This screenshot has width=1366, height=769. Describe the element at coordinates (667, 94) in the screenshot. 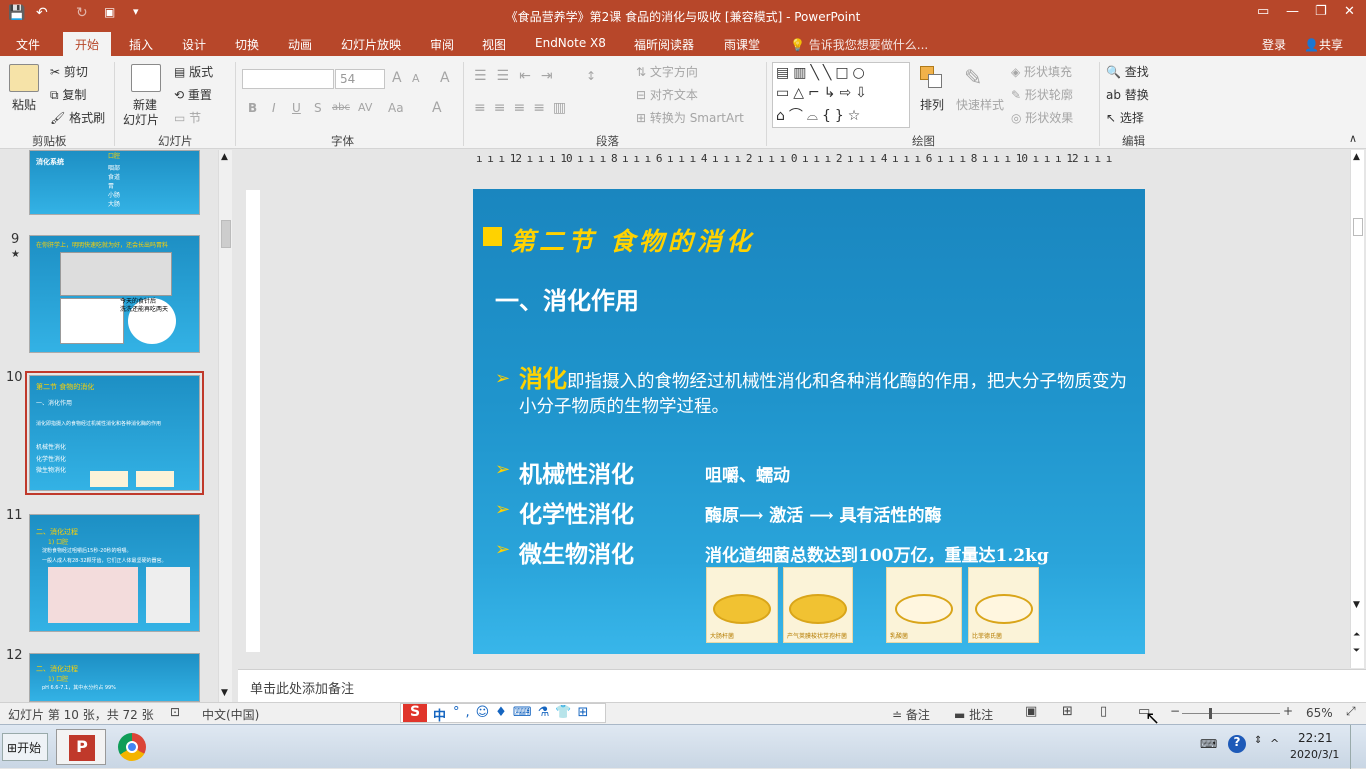

I see `align-text-button: ⊟ 对齐文本` at that location.